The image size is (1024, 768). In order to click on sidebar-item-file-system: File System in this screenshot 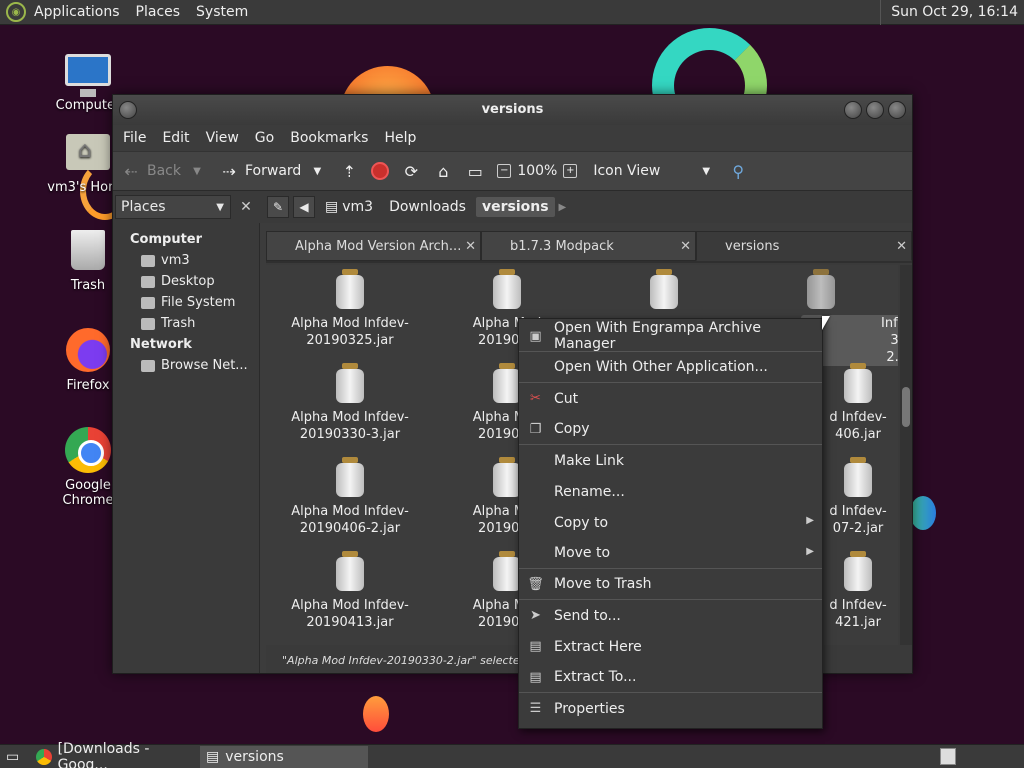, I will do `click(186, 302)`.